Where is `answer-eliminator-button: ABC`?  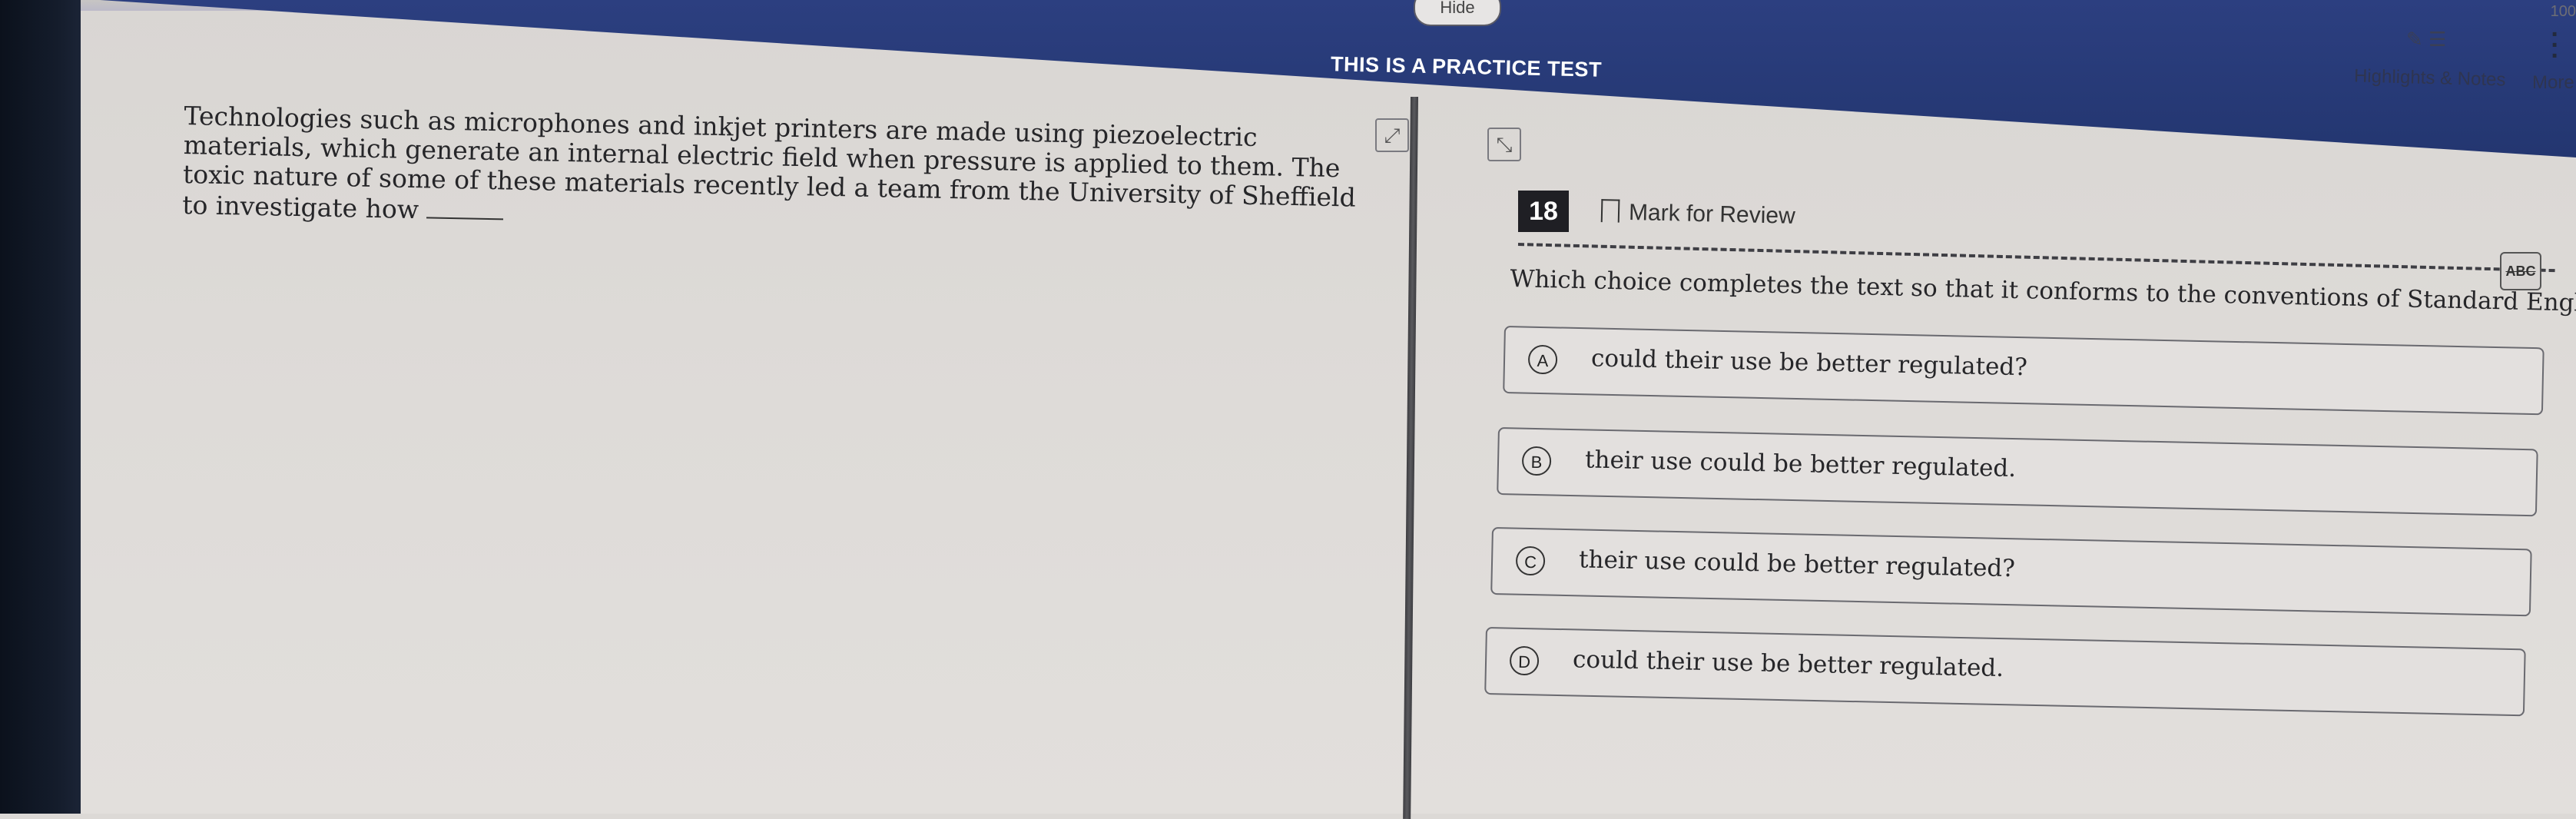
answer-eliminator-button: ABC is located at coordinates (2520, 271).